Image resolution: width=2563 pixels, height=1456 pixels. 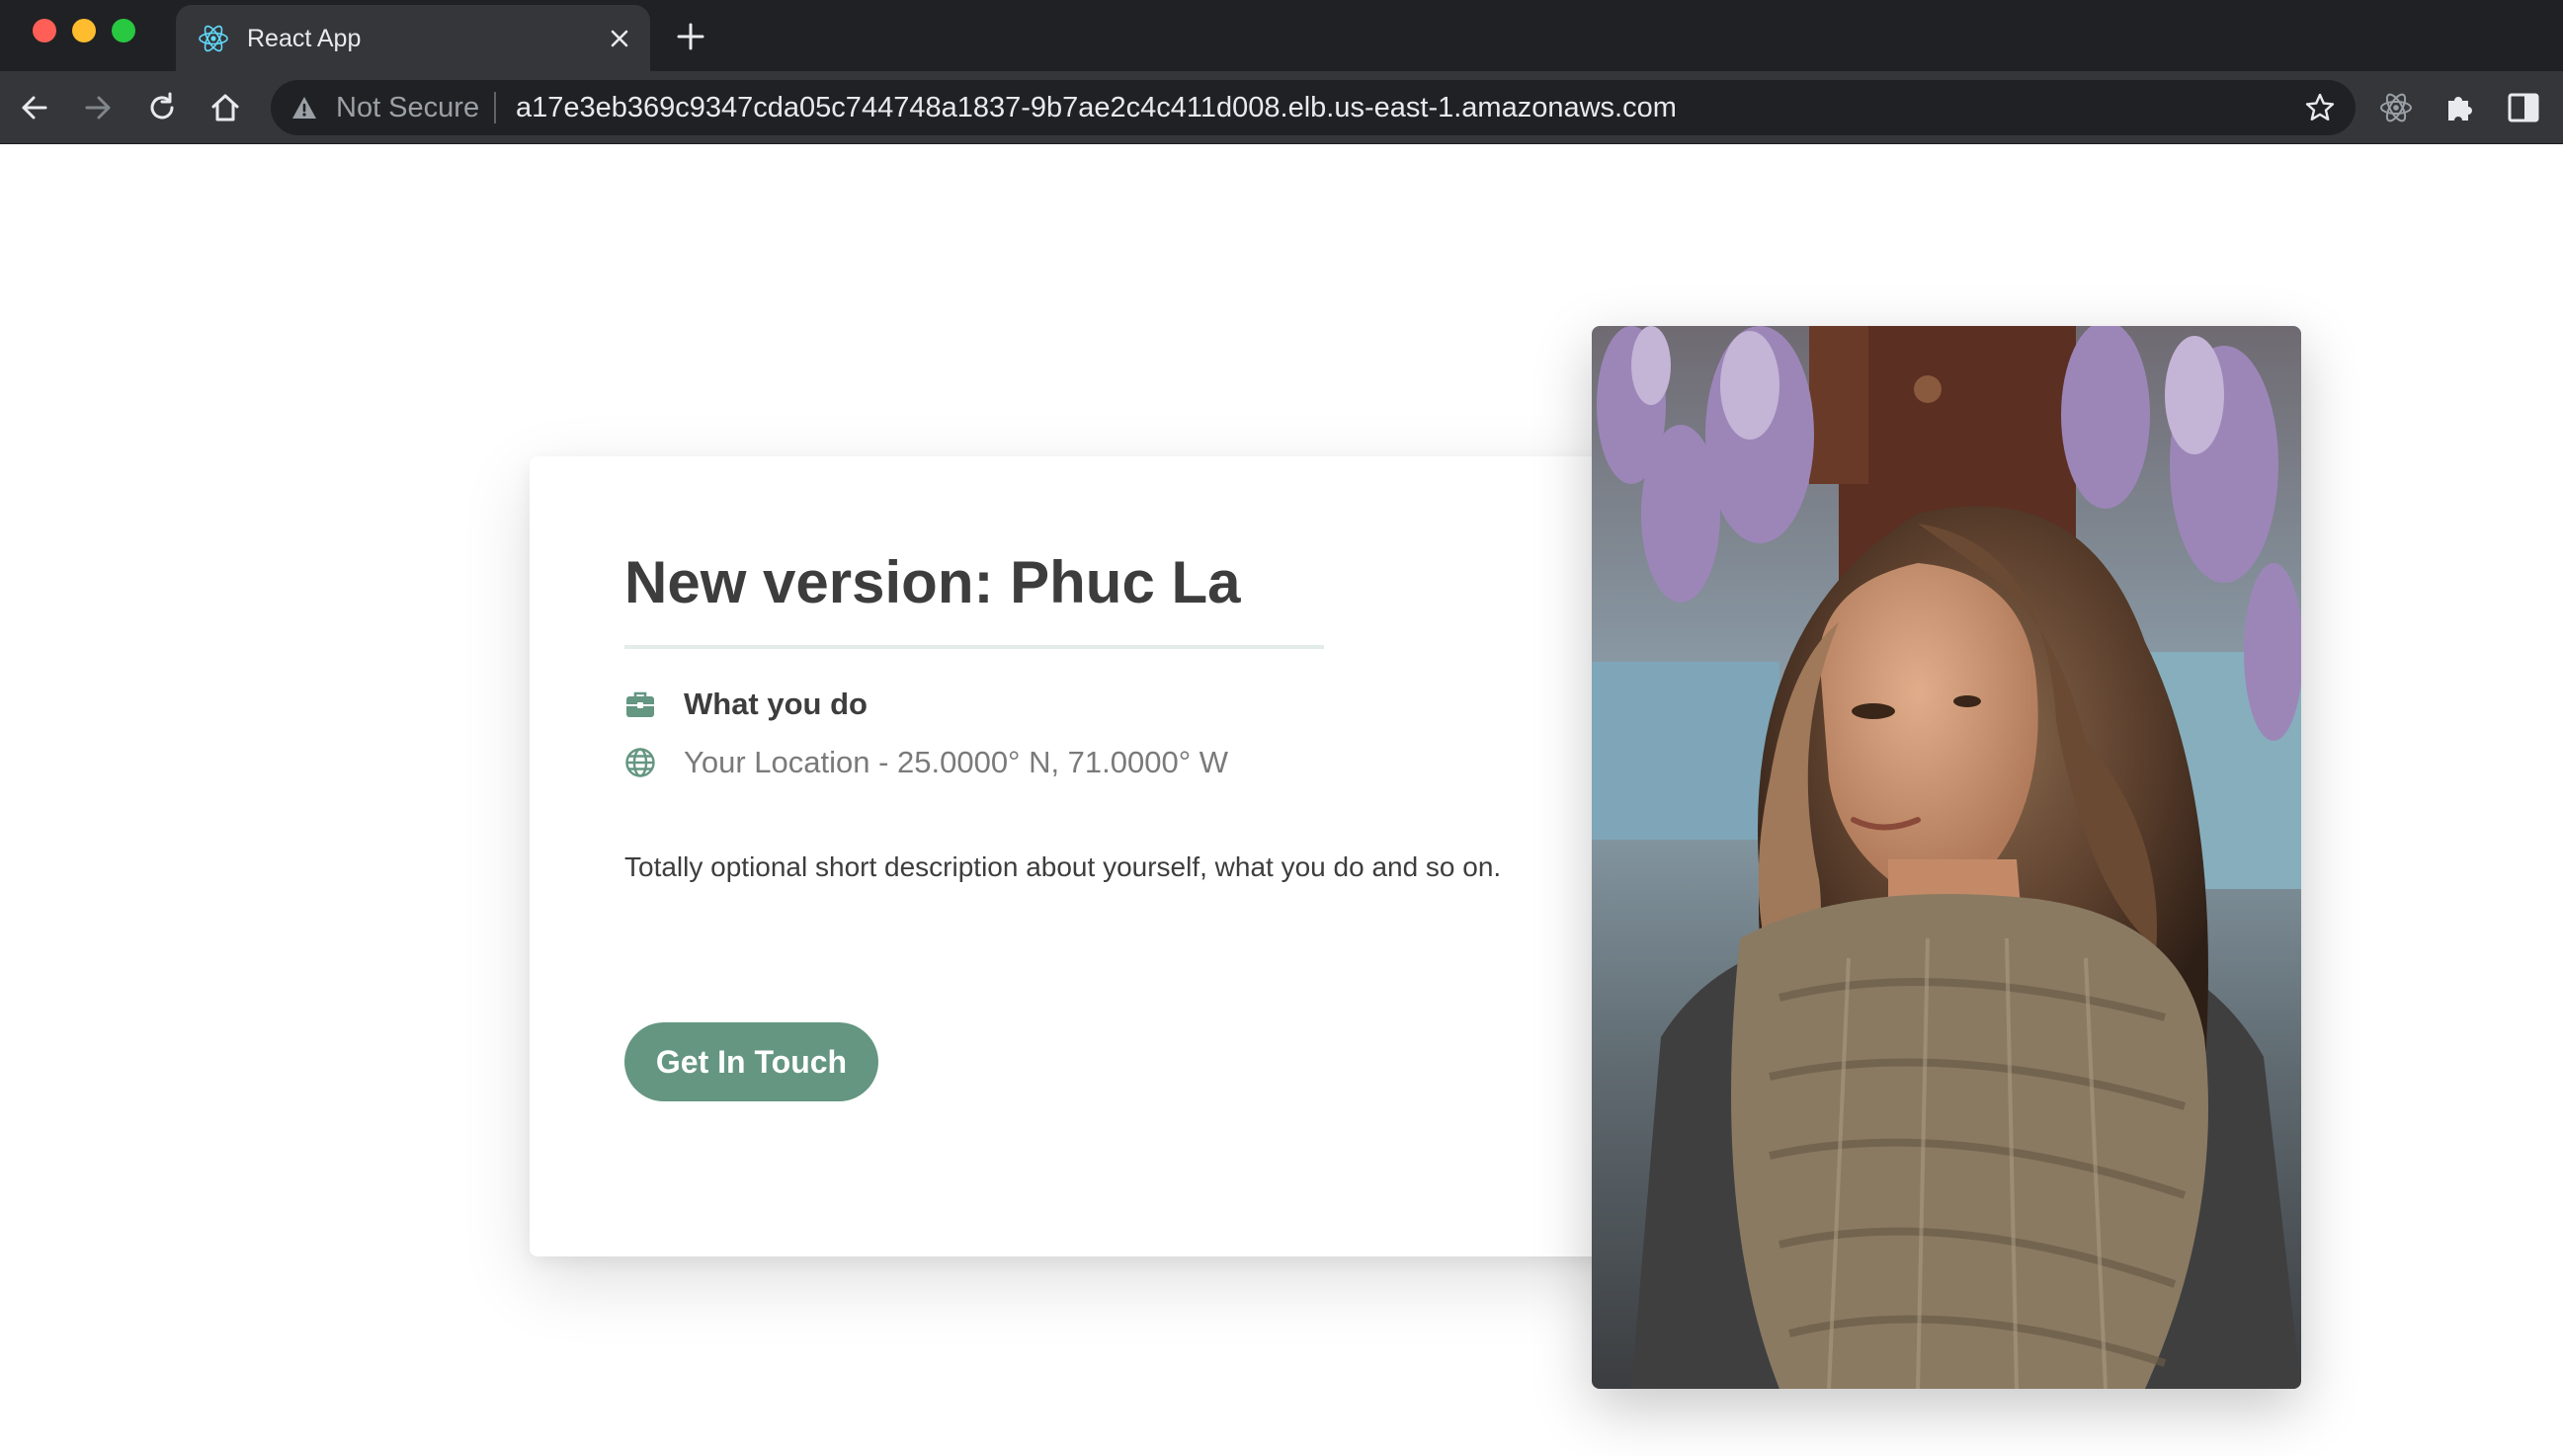 I want to click on side-panel-icon, so click(x=2523, y=107).